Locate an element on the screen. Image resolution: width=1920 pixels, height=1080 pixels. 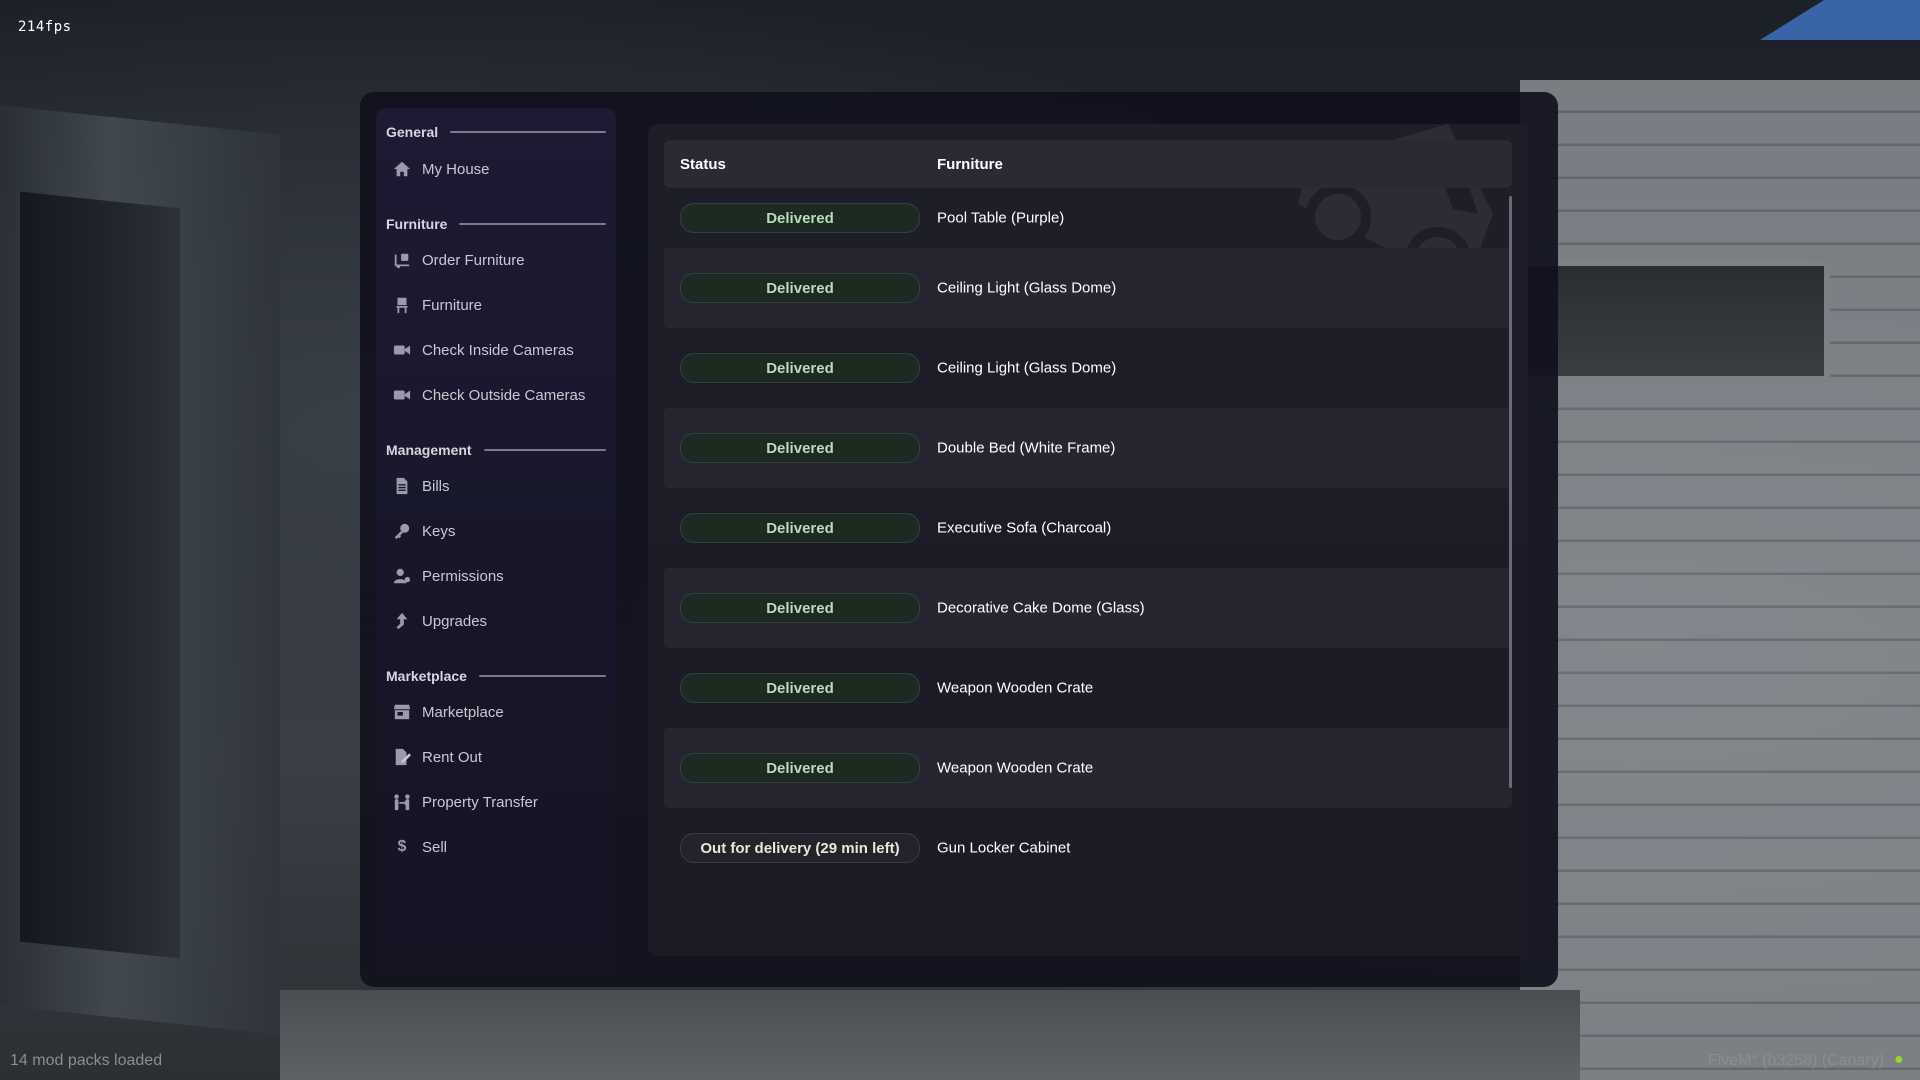
furniture-name: Decorative Cake Dome (Glass) is located at coordinates (1041, 608).